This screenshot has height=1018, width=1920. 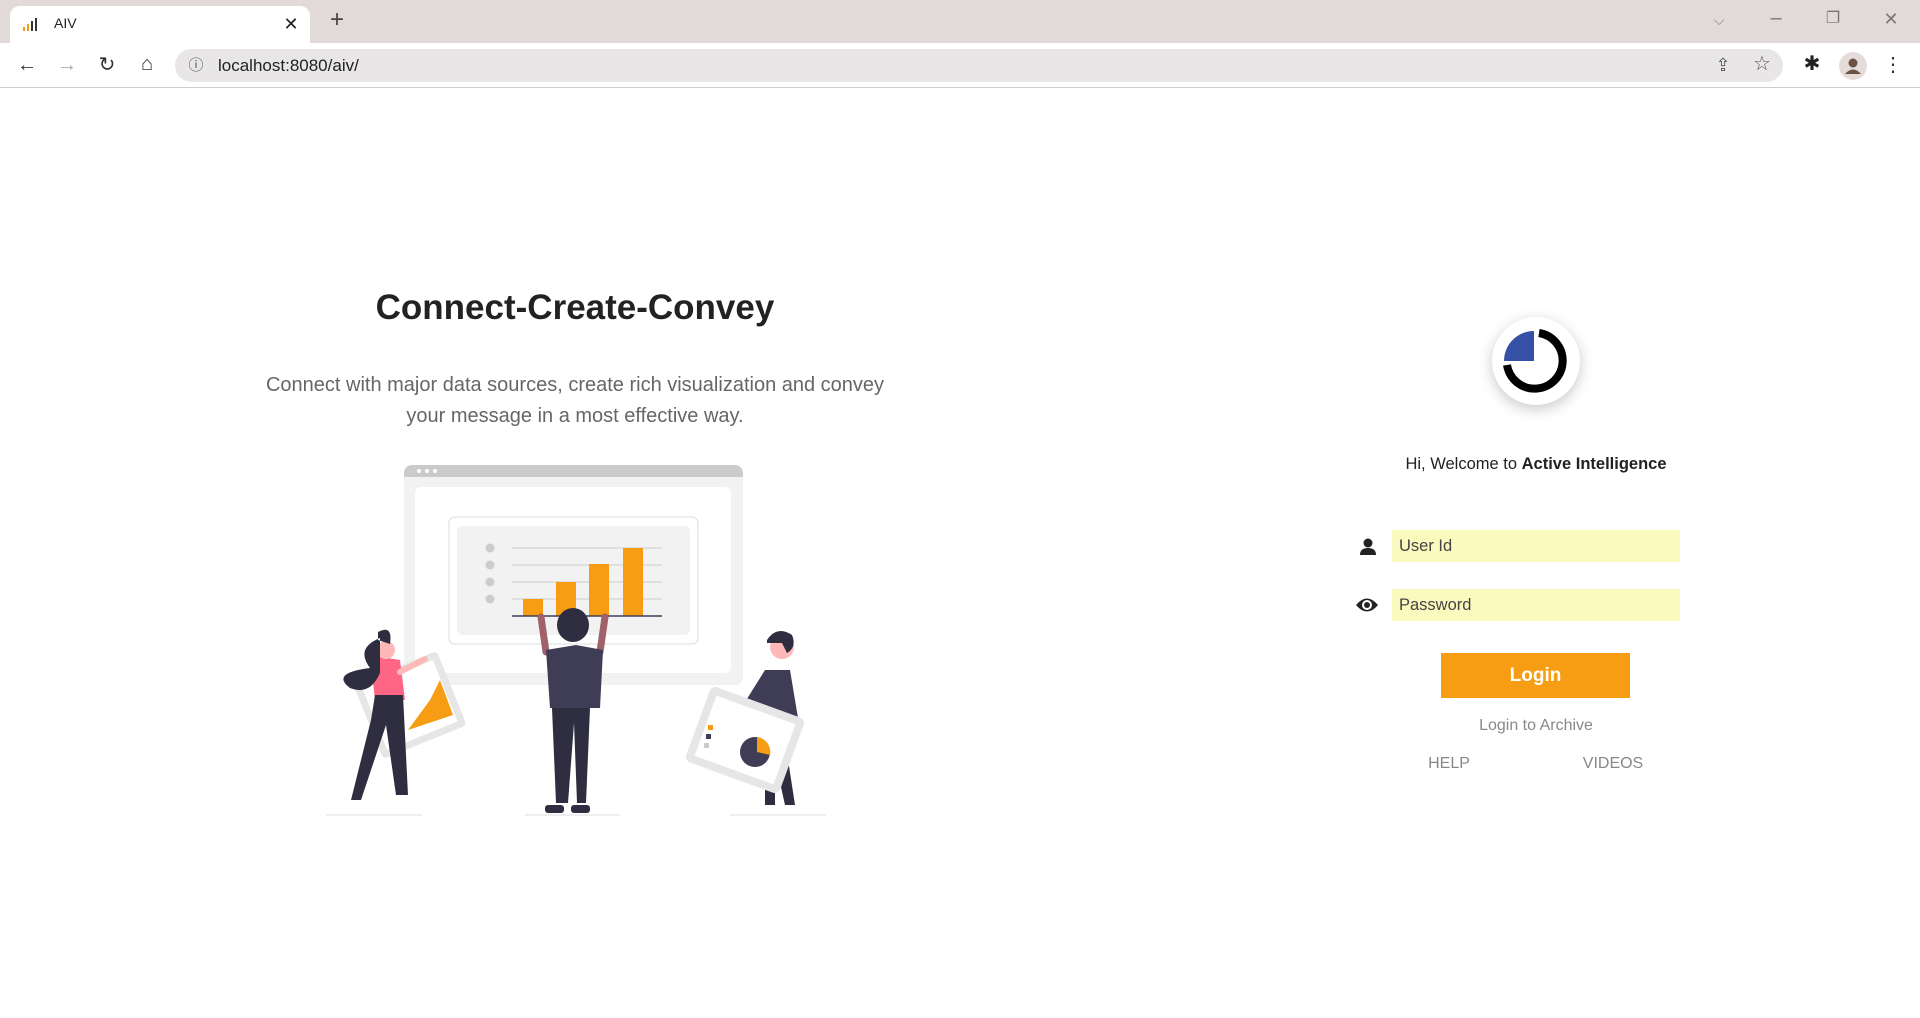 What do you see at coordinates (1891, 19) in the screenshot?
I see `window-close-icon: ✕` at bounding box center [1891, 19].